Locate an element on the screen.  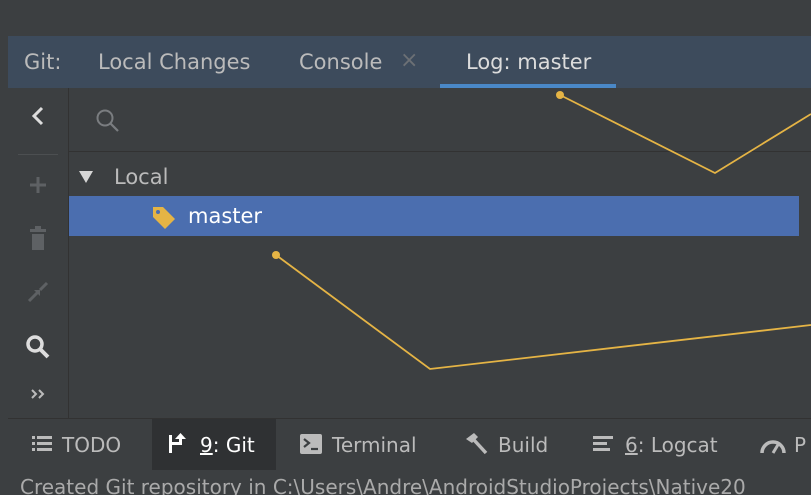
search-branches-button is located at coordinates (38, 350).